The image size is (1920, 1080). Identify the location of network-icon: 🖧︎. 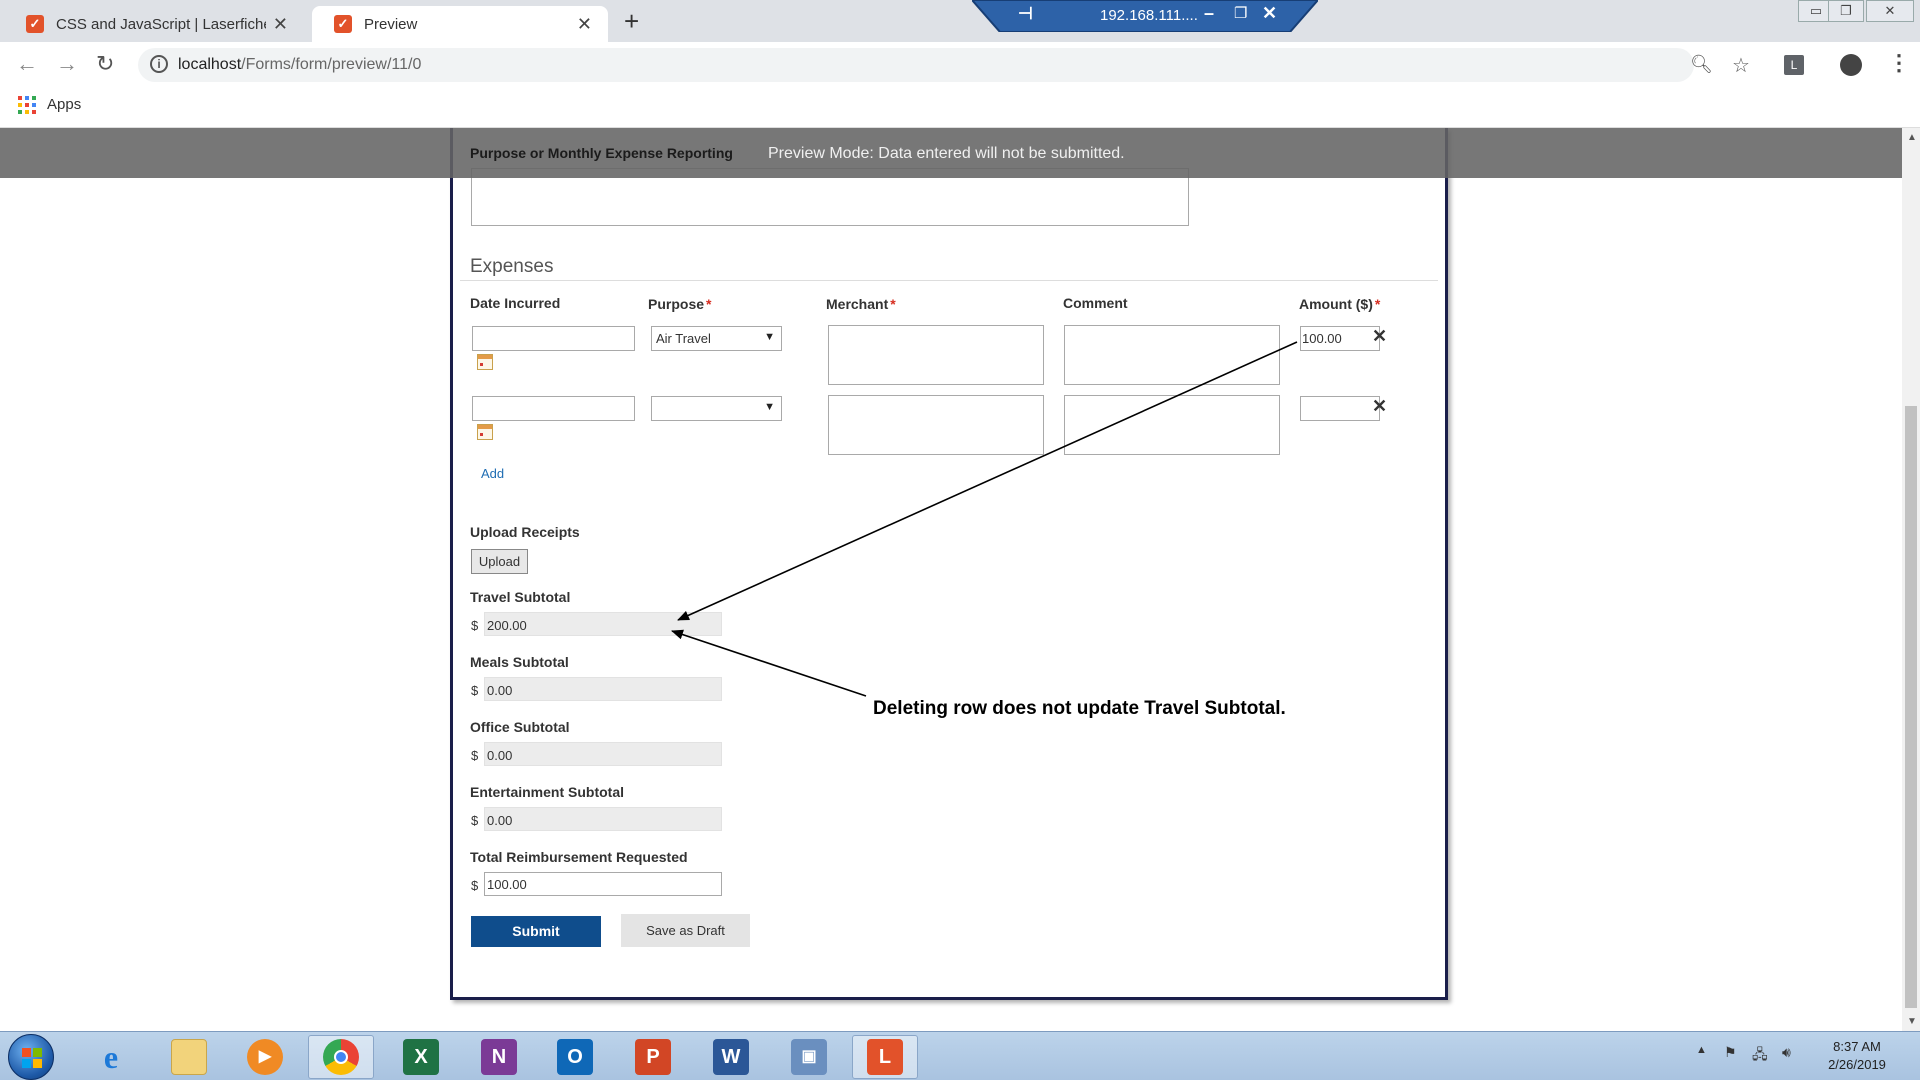
(1760, 1056).